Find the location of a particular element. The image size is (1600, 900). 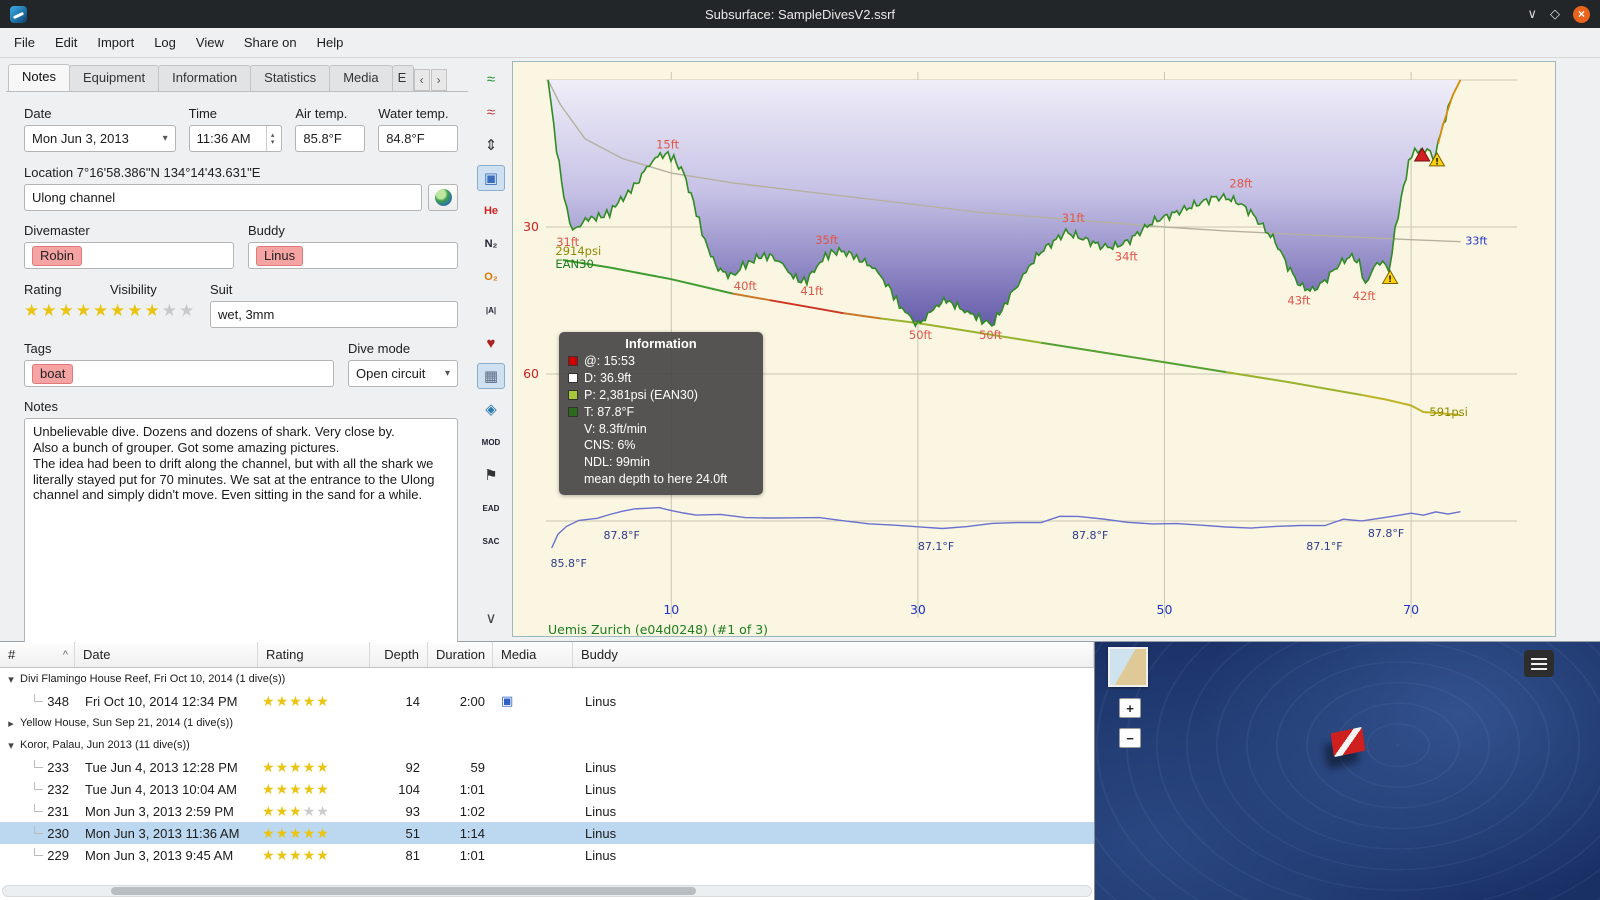

chevron-right-icon: ▸ is located at coordinates (11, 723).